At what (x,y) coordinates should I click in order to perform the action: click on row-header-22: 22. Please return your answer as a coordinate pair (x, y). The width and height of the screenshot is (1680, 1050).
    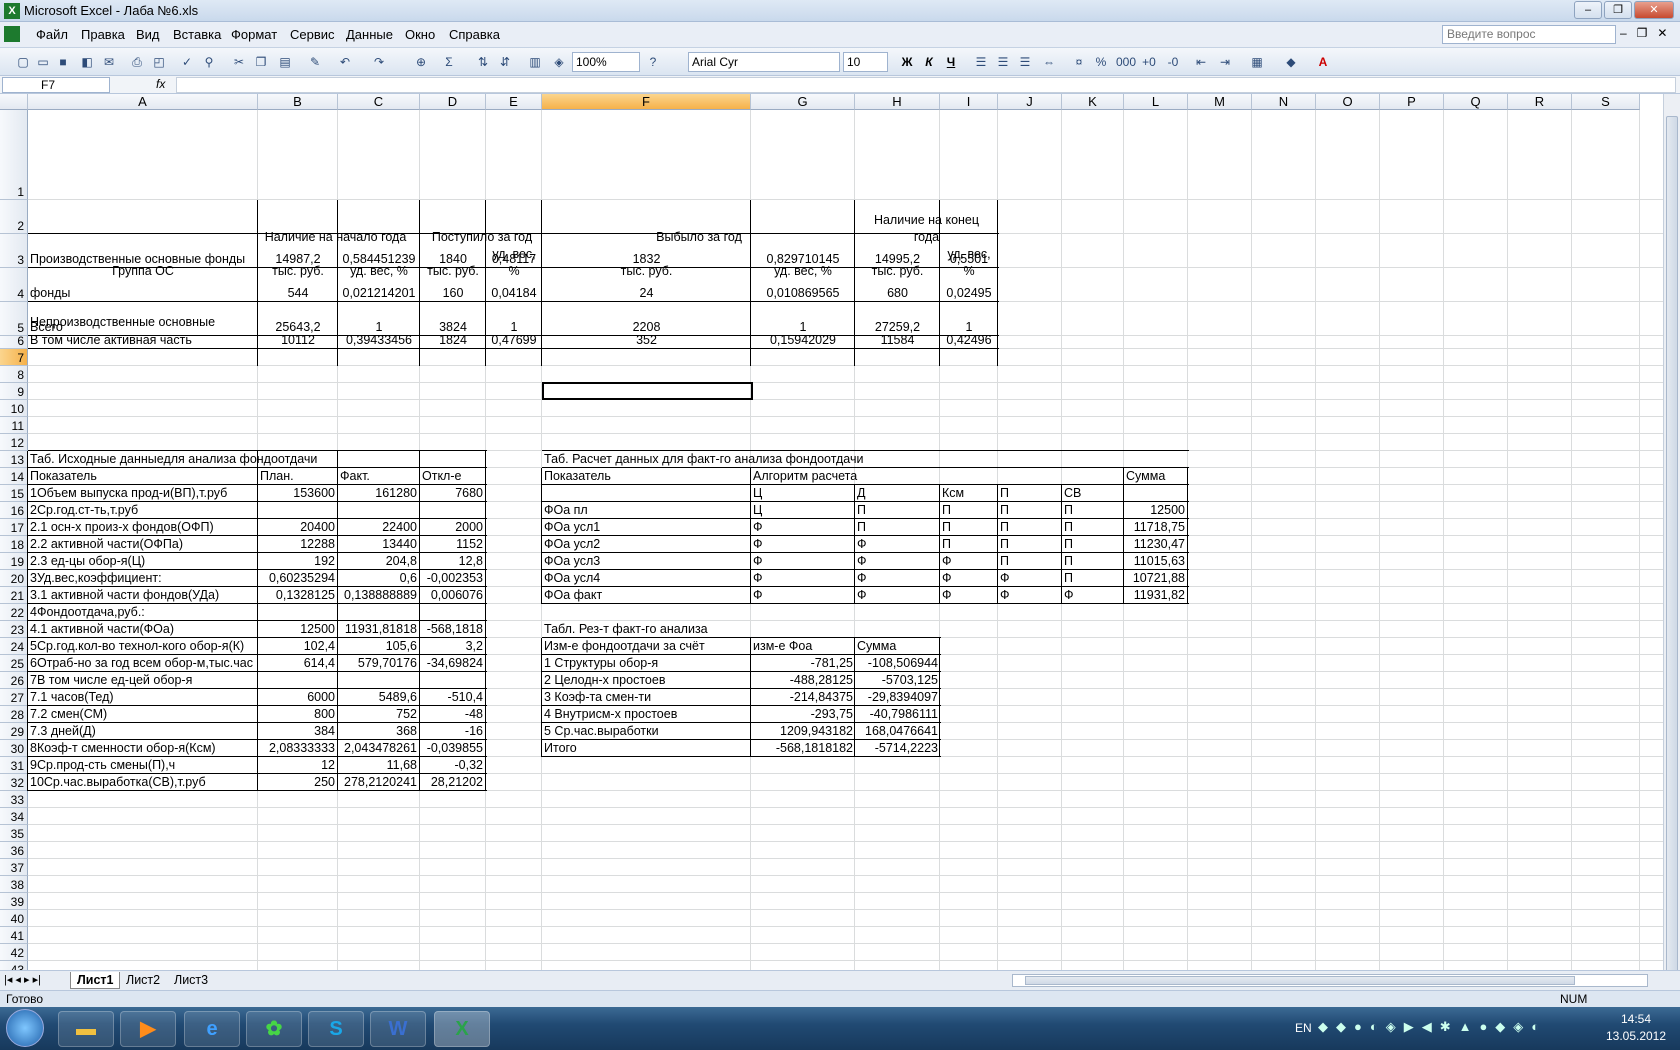
    Looking at the image, I should click on (14, 612).